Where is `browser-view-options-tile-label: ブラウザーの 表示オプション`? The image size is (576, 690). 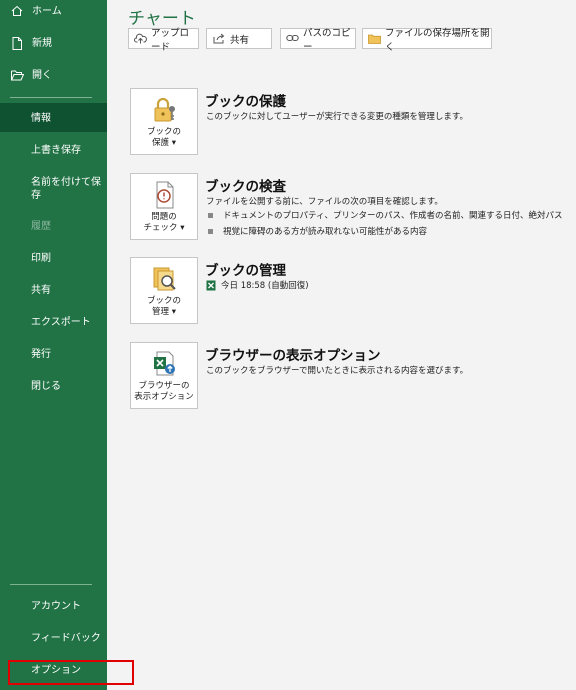 browser-view-options-tile-label: ブラウザーの 表示オプション is located at coordinates (164, 391).